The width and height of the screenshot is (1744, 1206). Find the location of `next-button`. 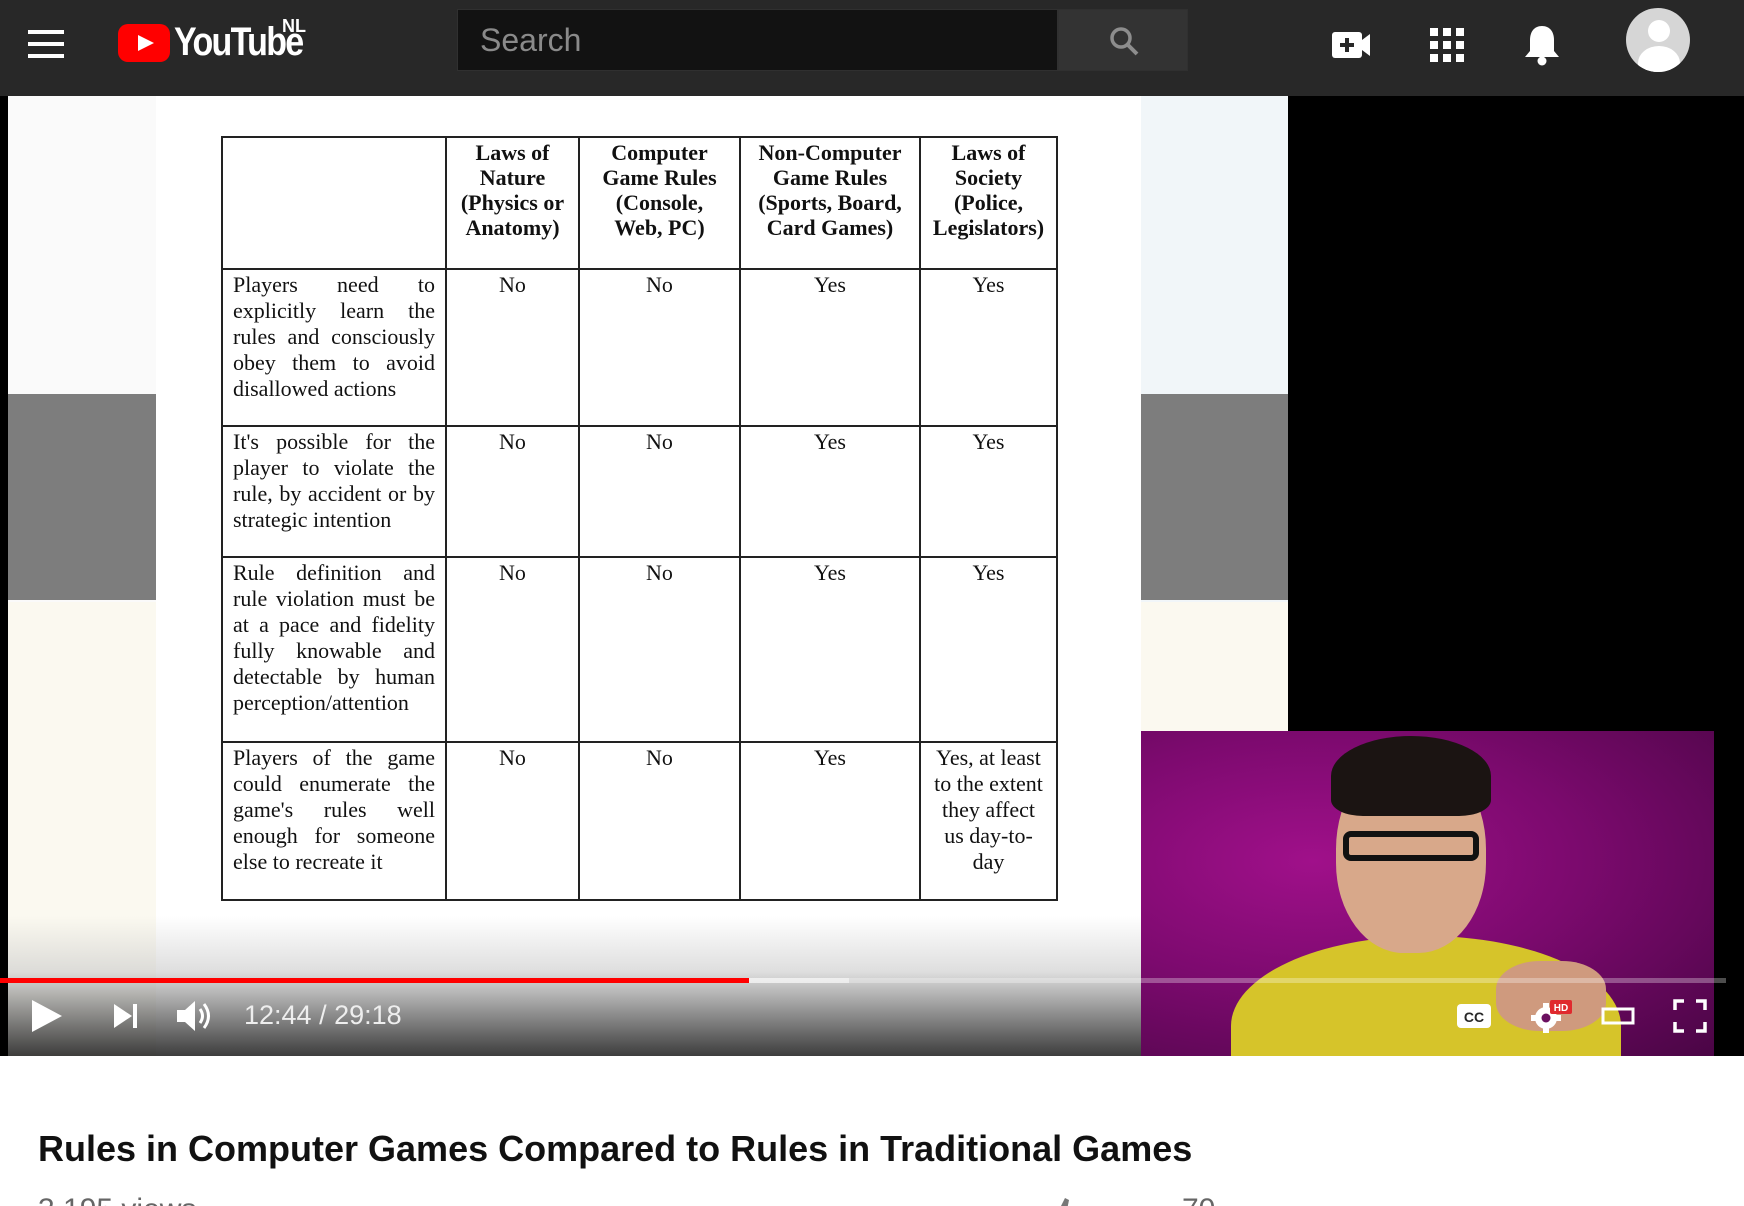

next-button is located at coordinates (126, 1016).